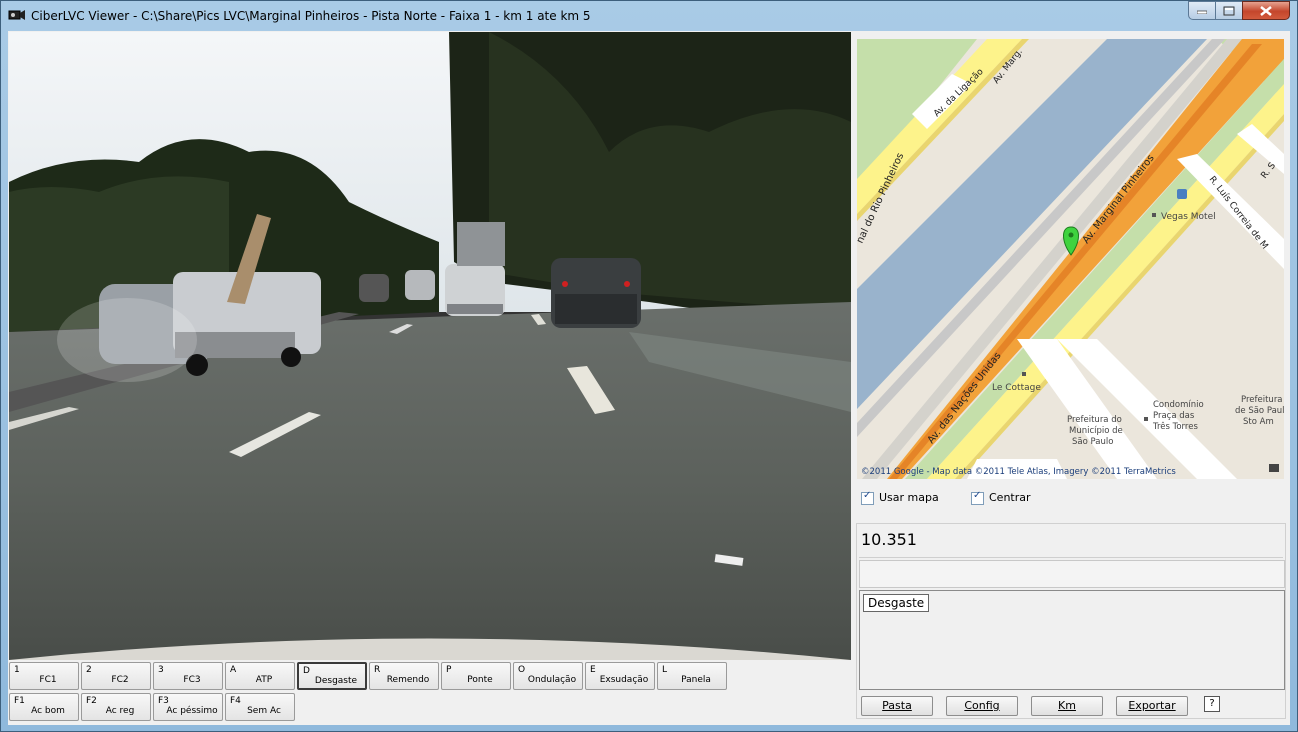 Image resolution: width=1298 pixels, height=732 pixels. I want to click on fkey-label: Exsudação, so click(624, 680).